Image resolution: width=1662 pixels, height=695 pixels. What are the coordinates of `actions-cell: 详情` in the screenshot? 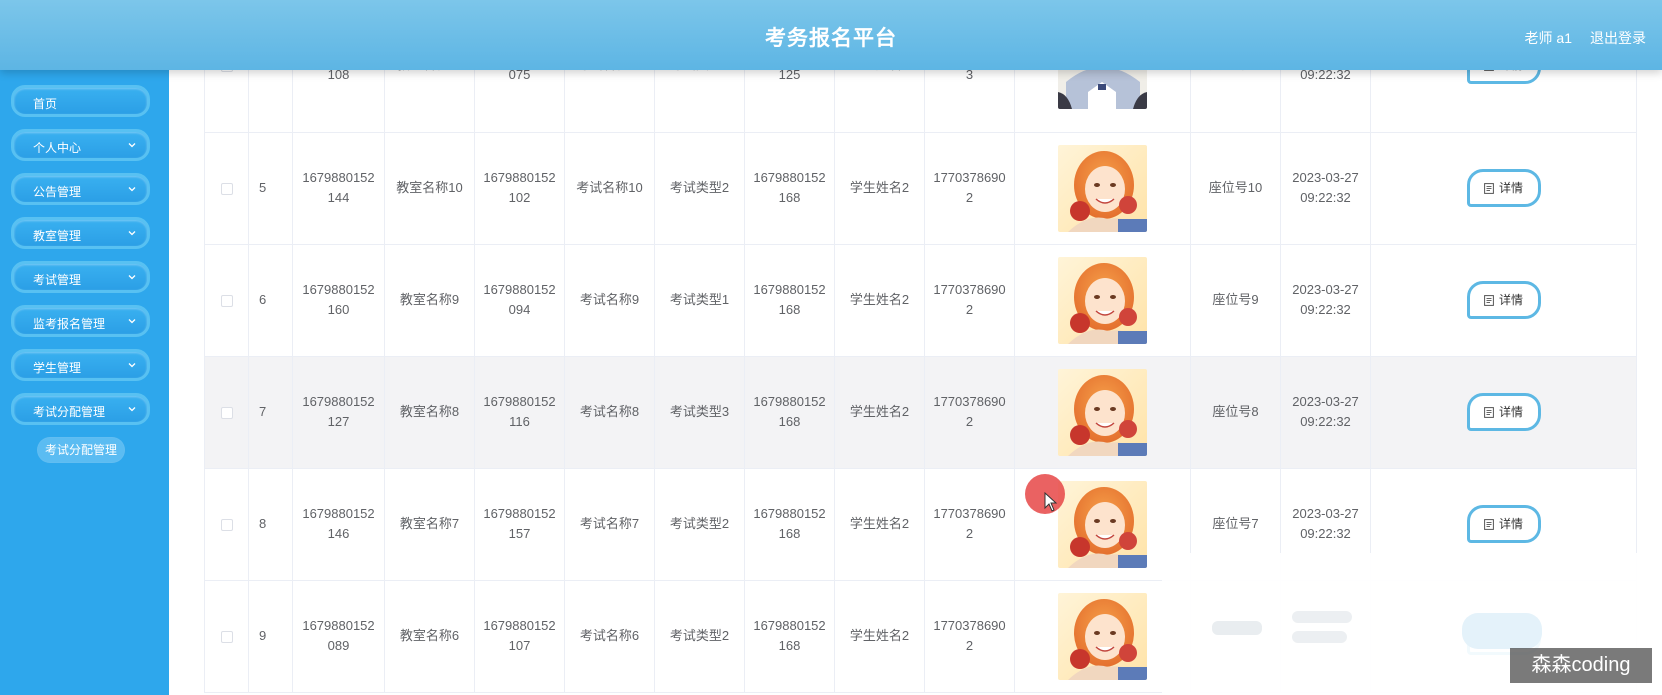 It's located at (1503, 412).